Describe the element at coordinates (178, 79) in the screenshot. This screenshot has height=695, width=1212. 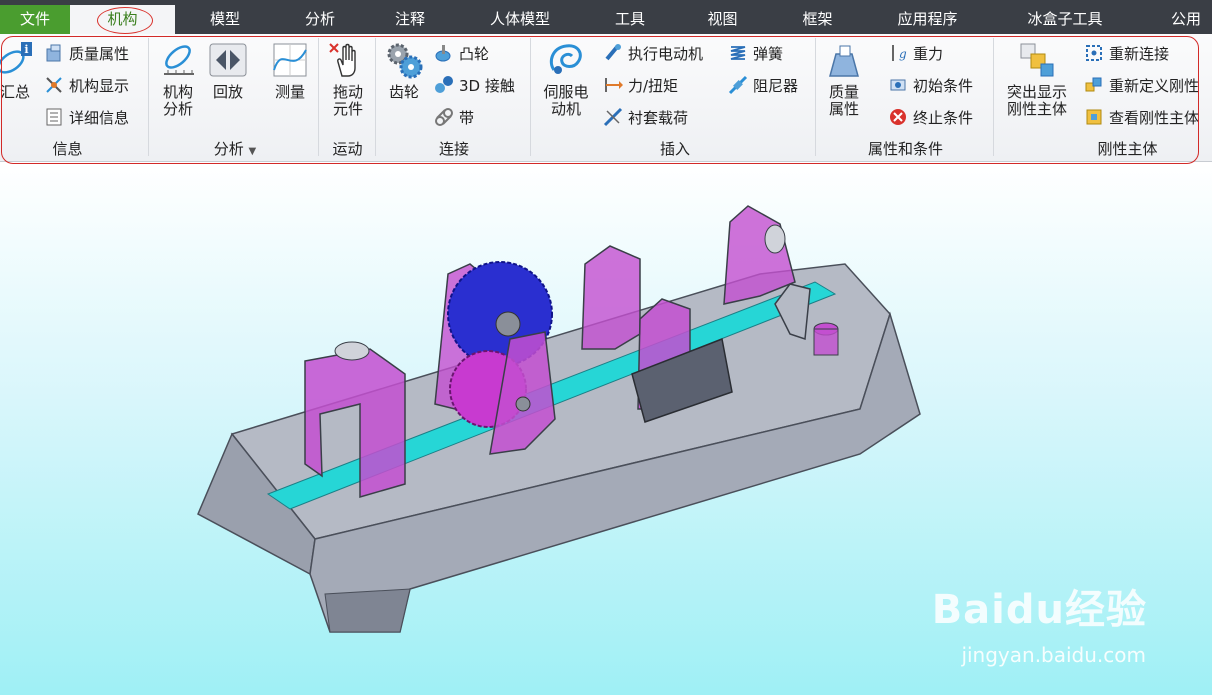
I see `mechanism-analysis-button: 机构 分析` at that location.